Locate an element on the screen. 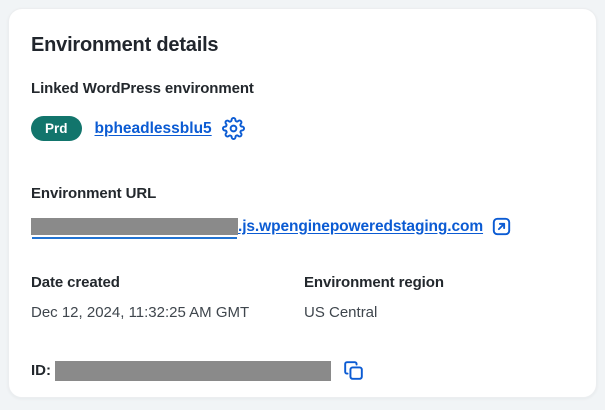  environment-region-column: Environment region US Central is located at coordinates (374, 297).